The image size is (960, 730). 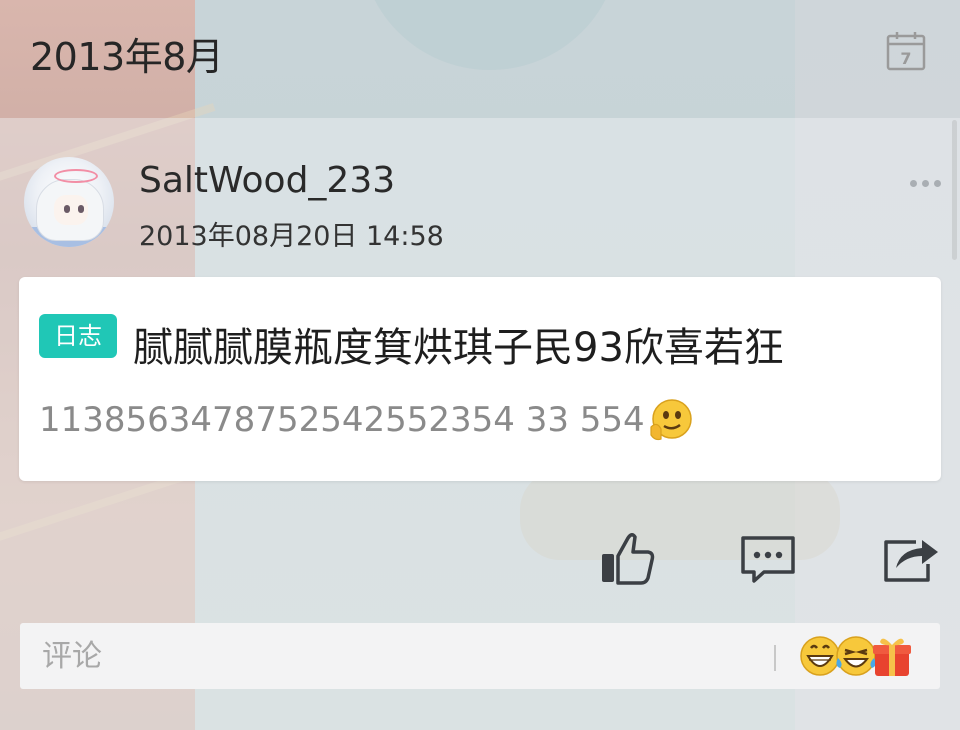 What do you see at coordinates (458, 348) in the screenshot?
I see `post-title: 腻腻腻膜瓶度箕烘琪子民93欣喜若狂` at bounding box center [458, 348].